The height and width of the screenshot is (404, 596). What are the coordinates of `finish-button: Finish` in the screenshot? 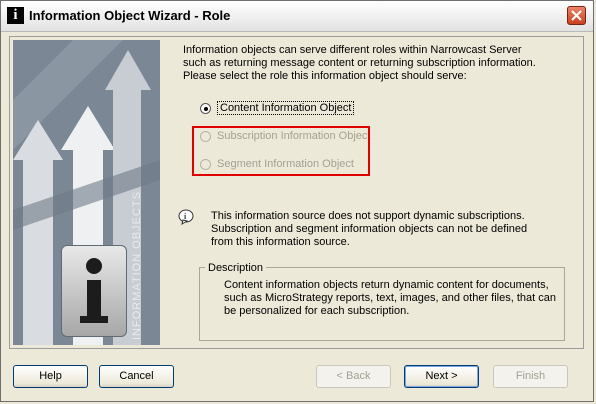 It's located at (530, 376).